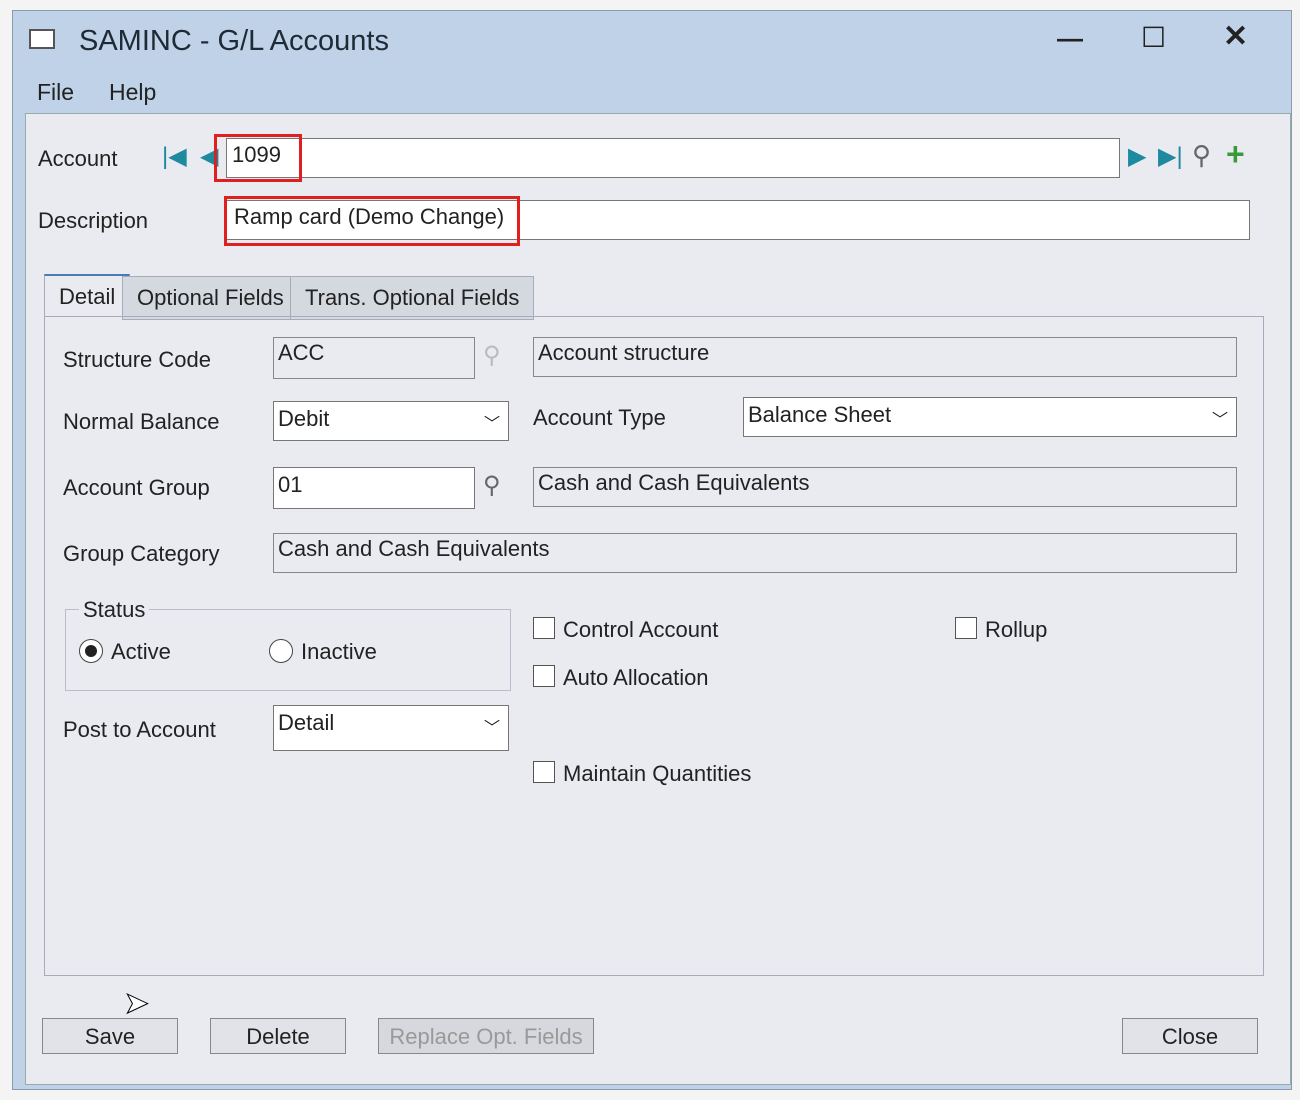  What do you see at coordinates (673, 158) in the screenshot?
I see `account-input` at bounding box center [673, 158].